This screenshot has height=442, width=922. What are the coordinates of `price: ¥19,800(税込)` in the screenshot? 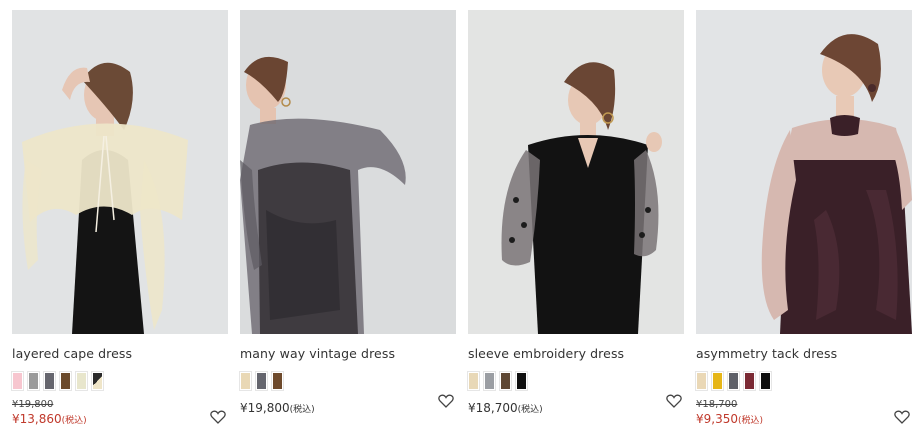 It's located at (277, 409).